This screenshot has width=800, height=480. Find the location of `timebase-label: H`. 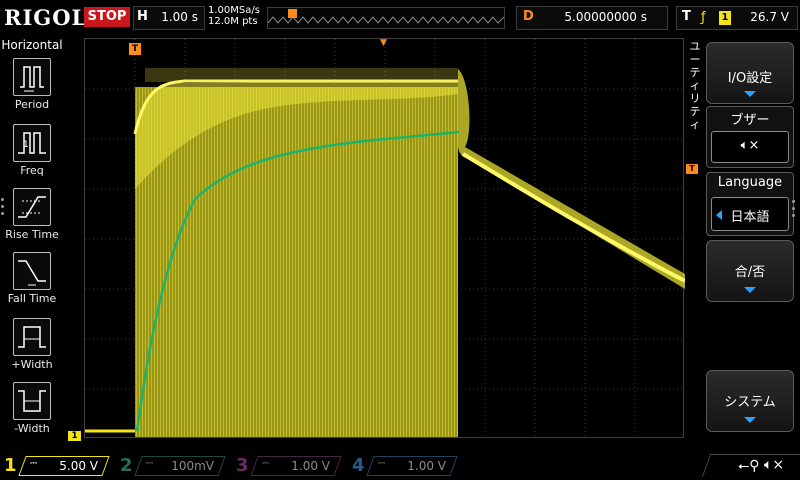

timebase-label: H is located at coordinates (142, 16).